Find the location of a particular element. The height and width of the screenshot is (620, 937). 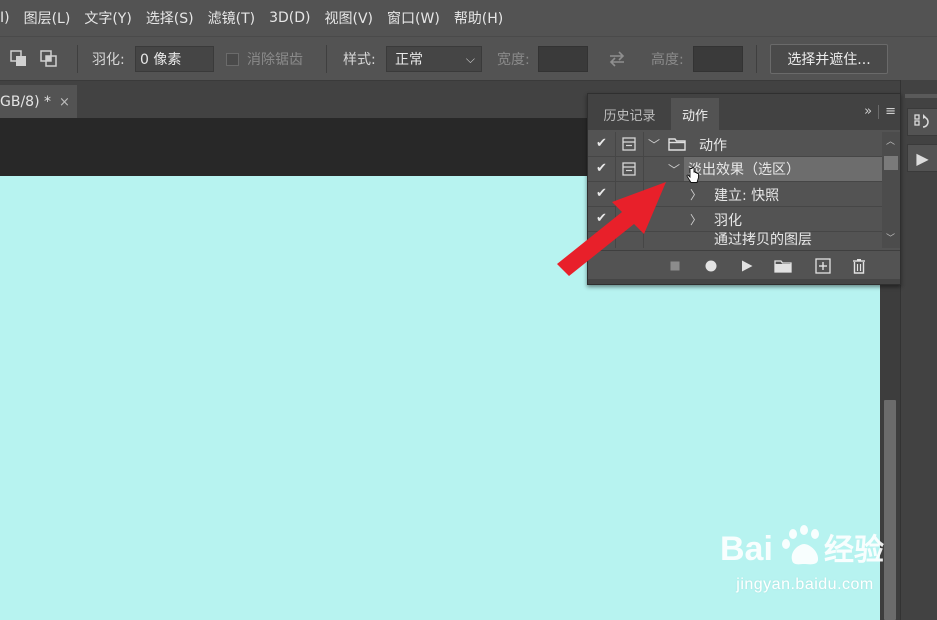

dock-grip is located at coordinates (921, 96).